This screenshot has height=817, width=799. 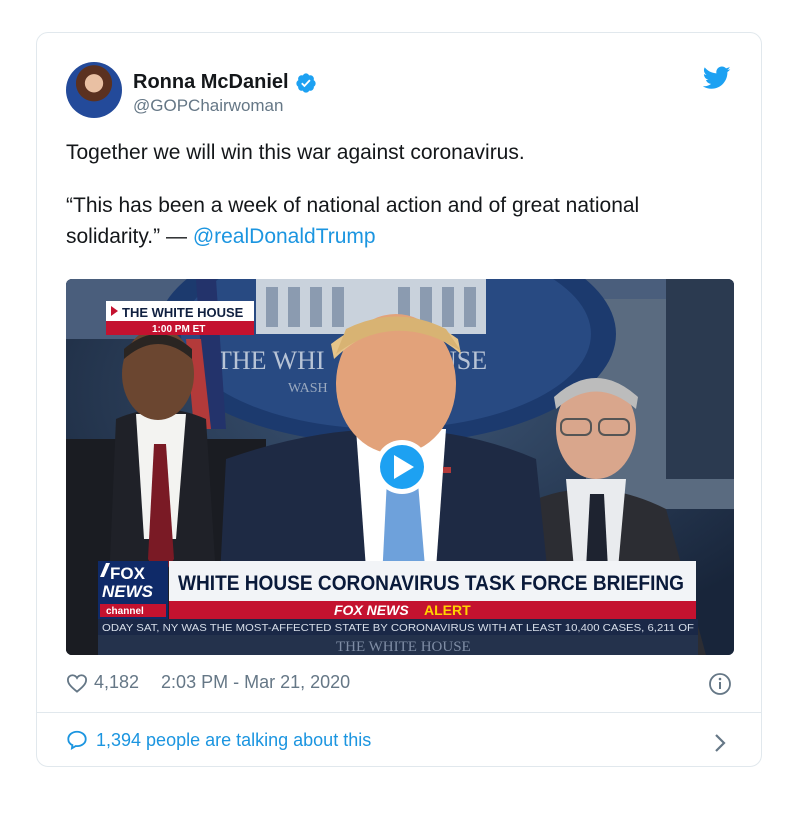 I want to click on alert-fox: FOX NEWS, so click(x=371, y=610).